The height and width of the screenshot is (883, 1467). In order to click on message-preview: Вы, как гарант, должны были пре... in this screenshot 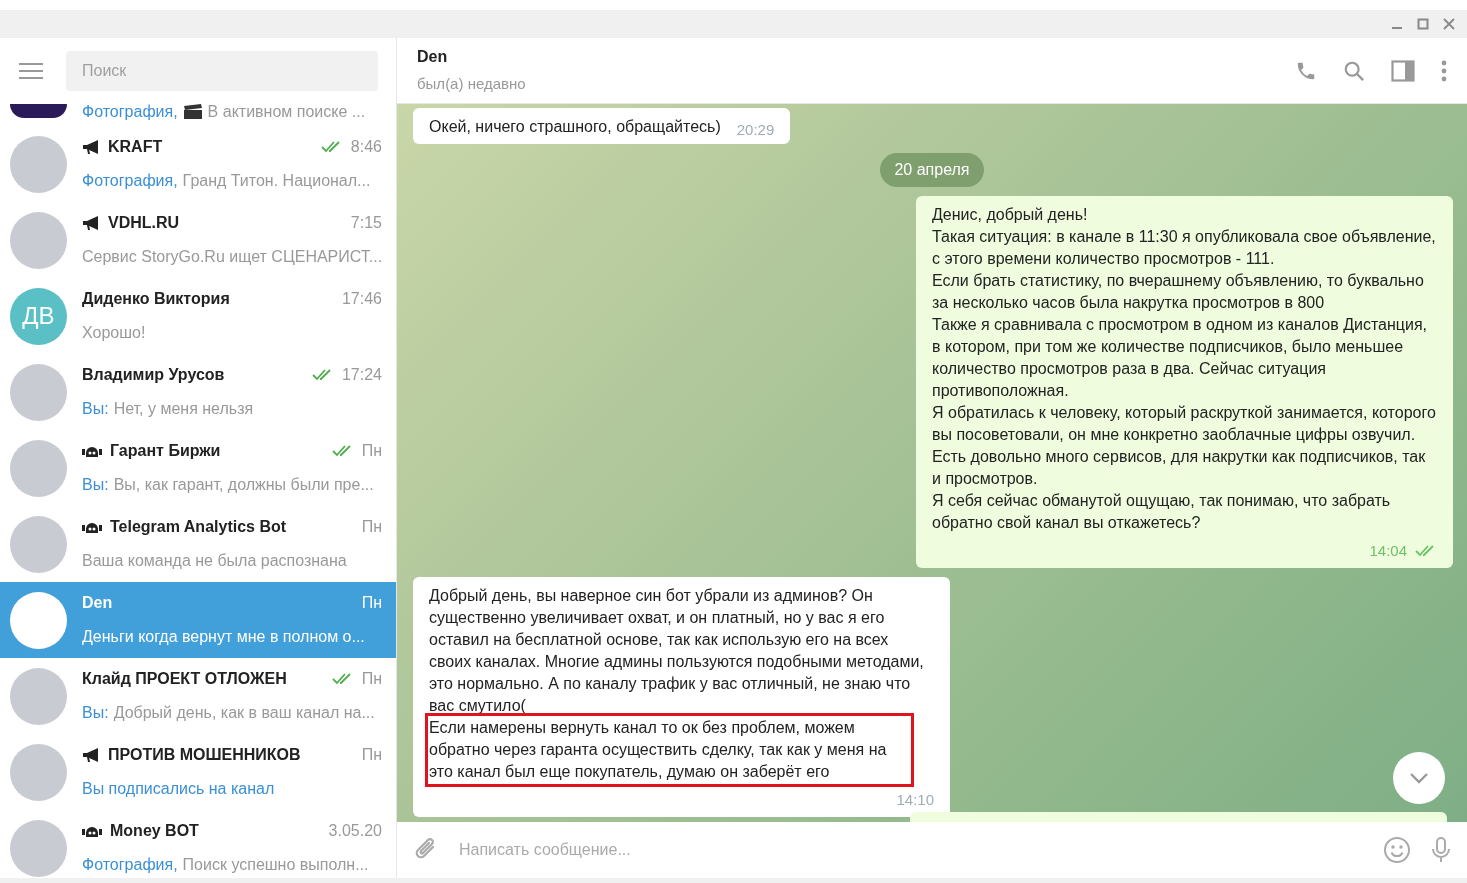, I will do `click(243, 485)`.